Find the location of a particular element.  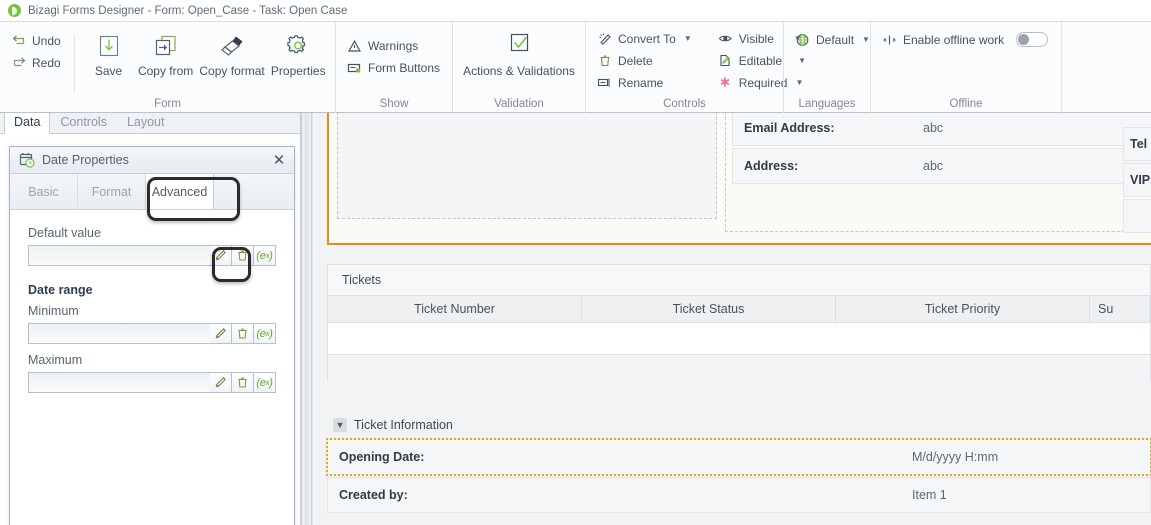

ribbon-group-empty is located at coordinates (1106, 67).